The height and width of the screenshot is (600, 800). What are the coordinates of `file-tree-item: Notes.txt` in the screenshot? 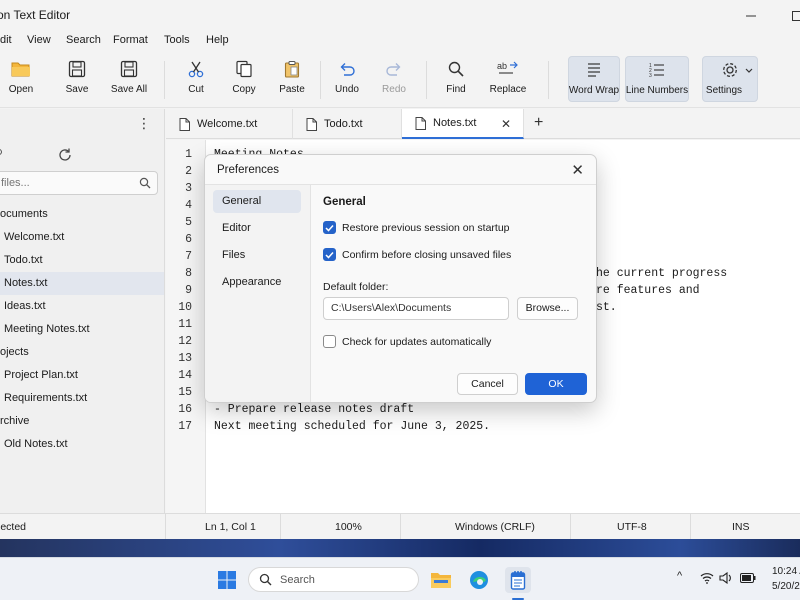 It's located at (82, 283).